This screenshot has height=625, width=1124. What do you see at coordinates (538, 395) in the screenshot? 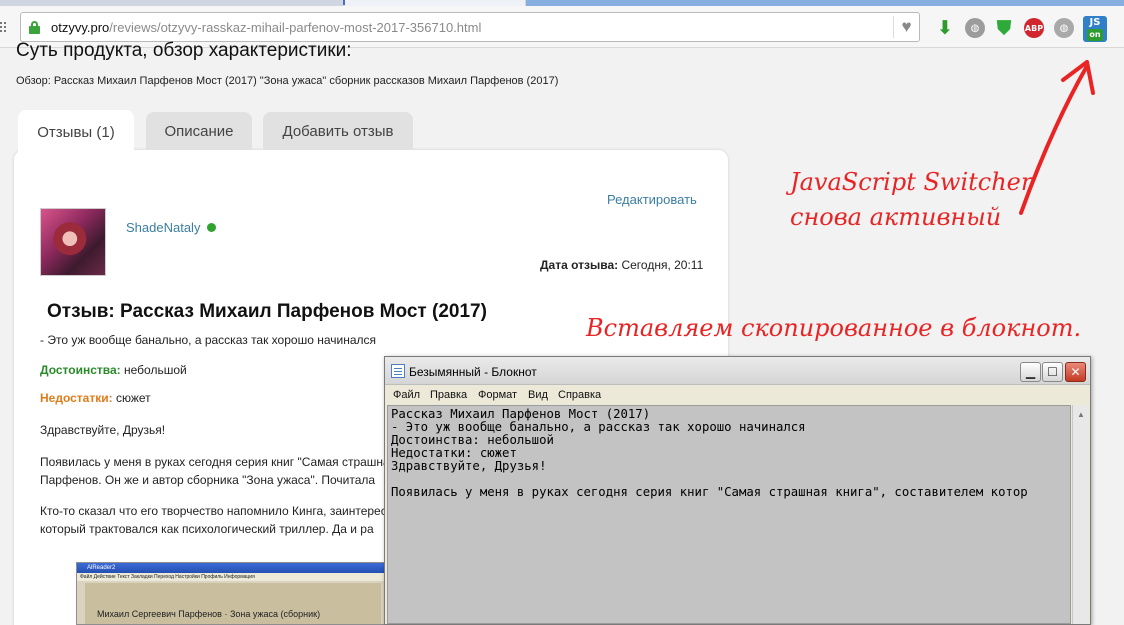
I see `menu-view: Вид` at bounding box center [538, 395].